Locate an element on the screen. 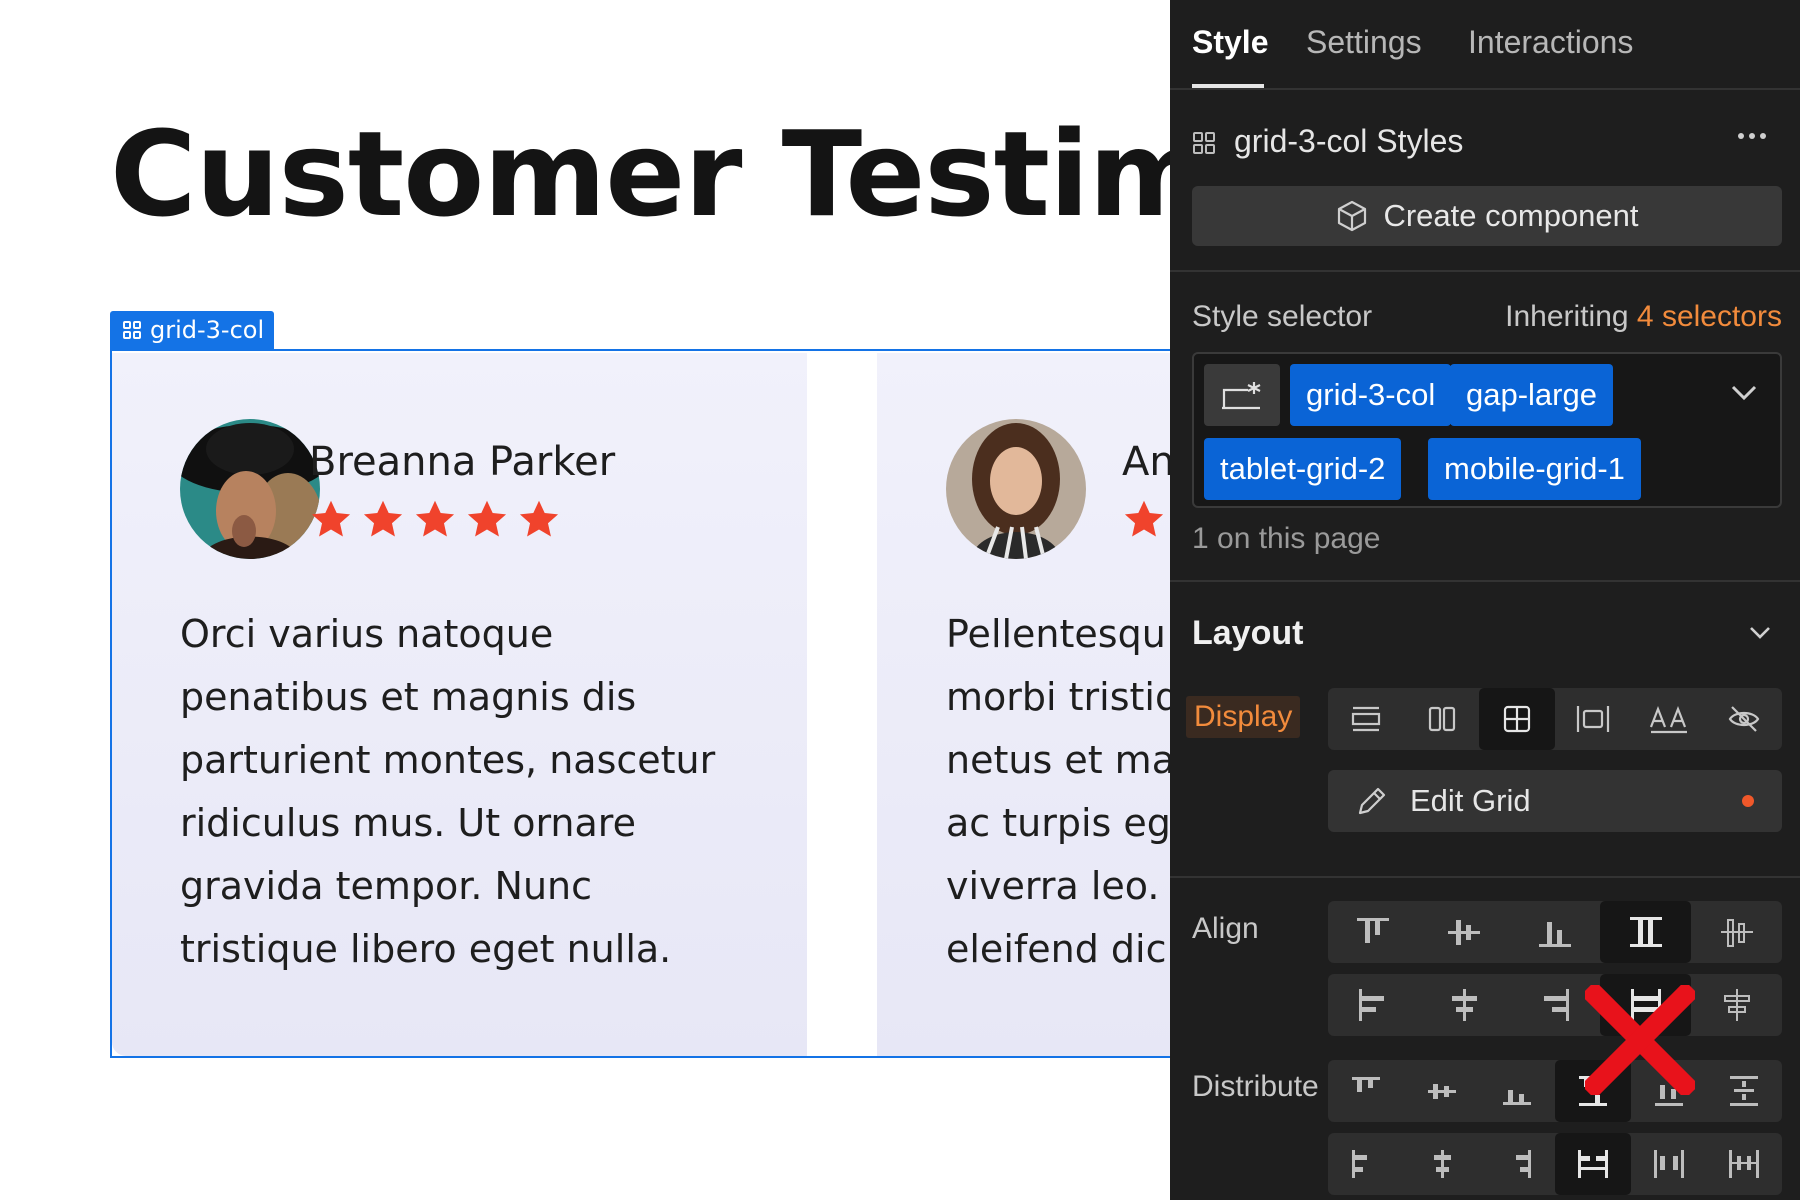 Image resolution: width=1800 pixels, height=1200 pixels. tab-interactions: Interactions is located at coordinates (1550, 42).